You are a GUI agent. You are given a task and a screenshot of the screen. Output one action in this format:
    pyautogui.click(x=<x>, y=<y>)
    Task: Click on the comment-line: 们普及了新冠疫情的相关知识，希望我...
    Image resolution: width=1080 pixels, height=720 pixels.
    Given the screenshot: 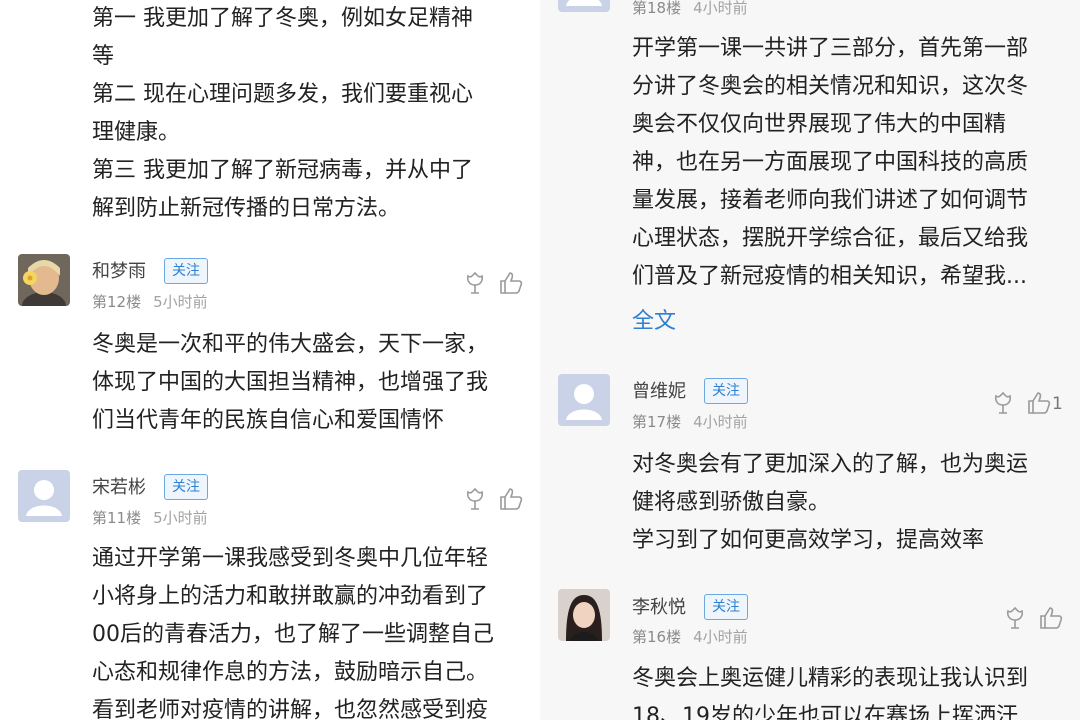 What is the action you would take?
    pyautogui.click(x=829, y=276)
    